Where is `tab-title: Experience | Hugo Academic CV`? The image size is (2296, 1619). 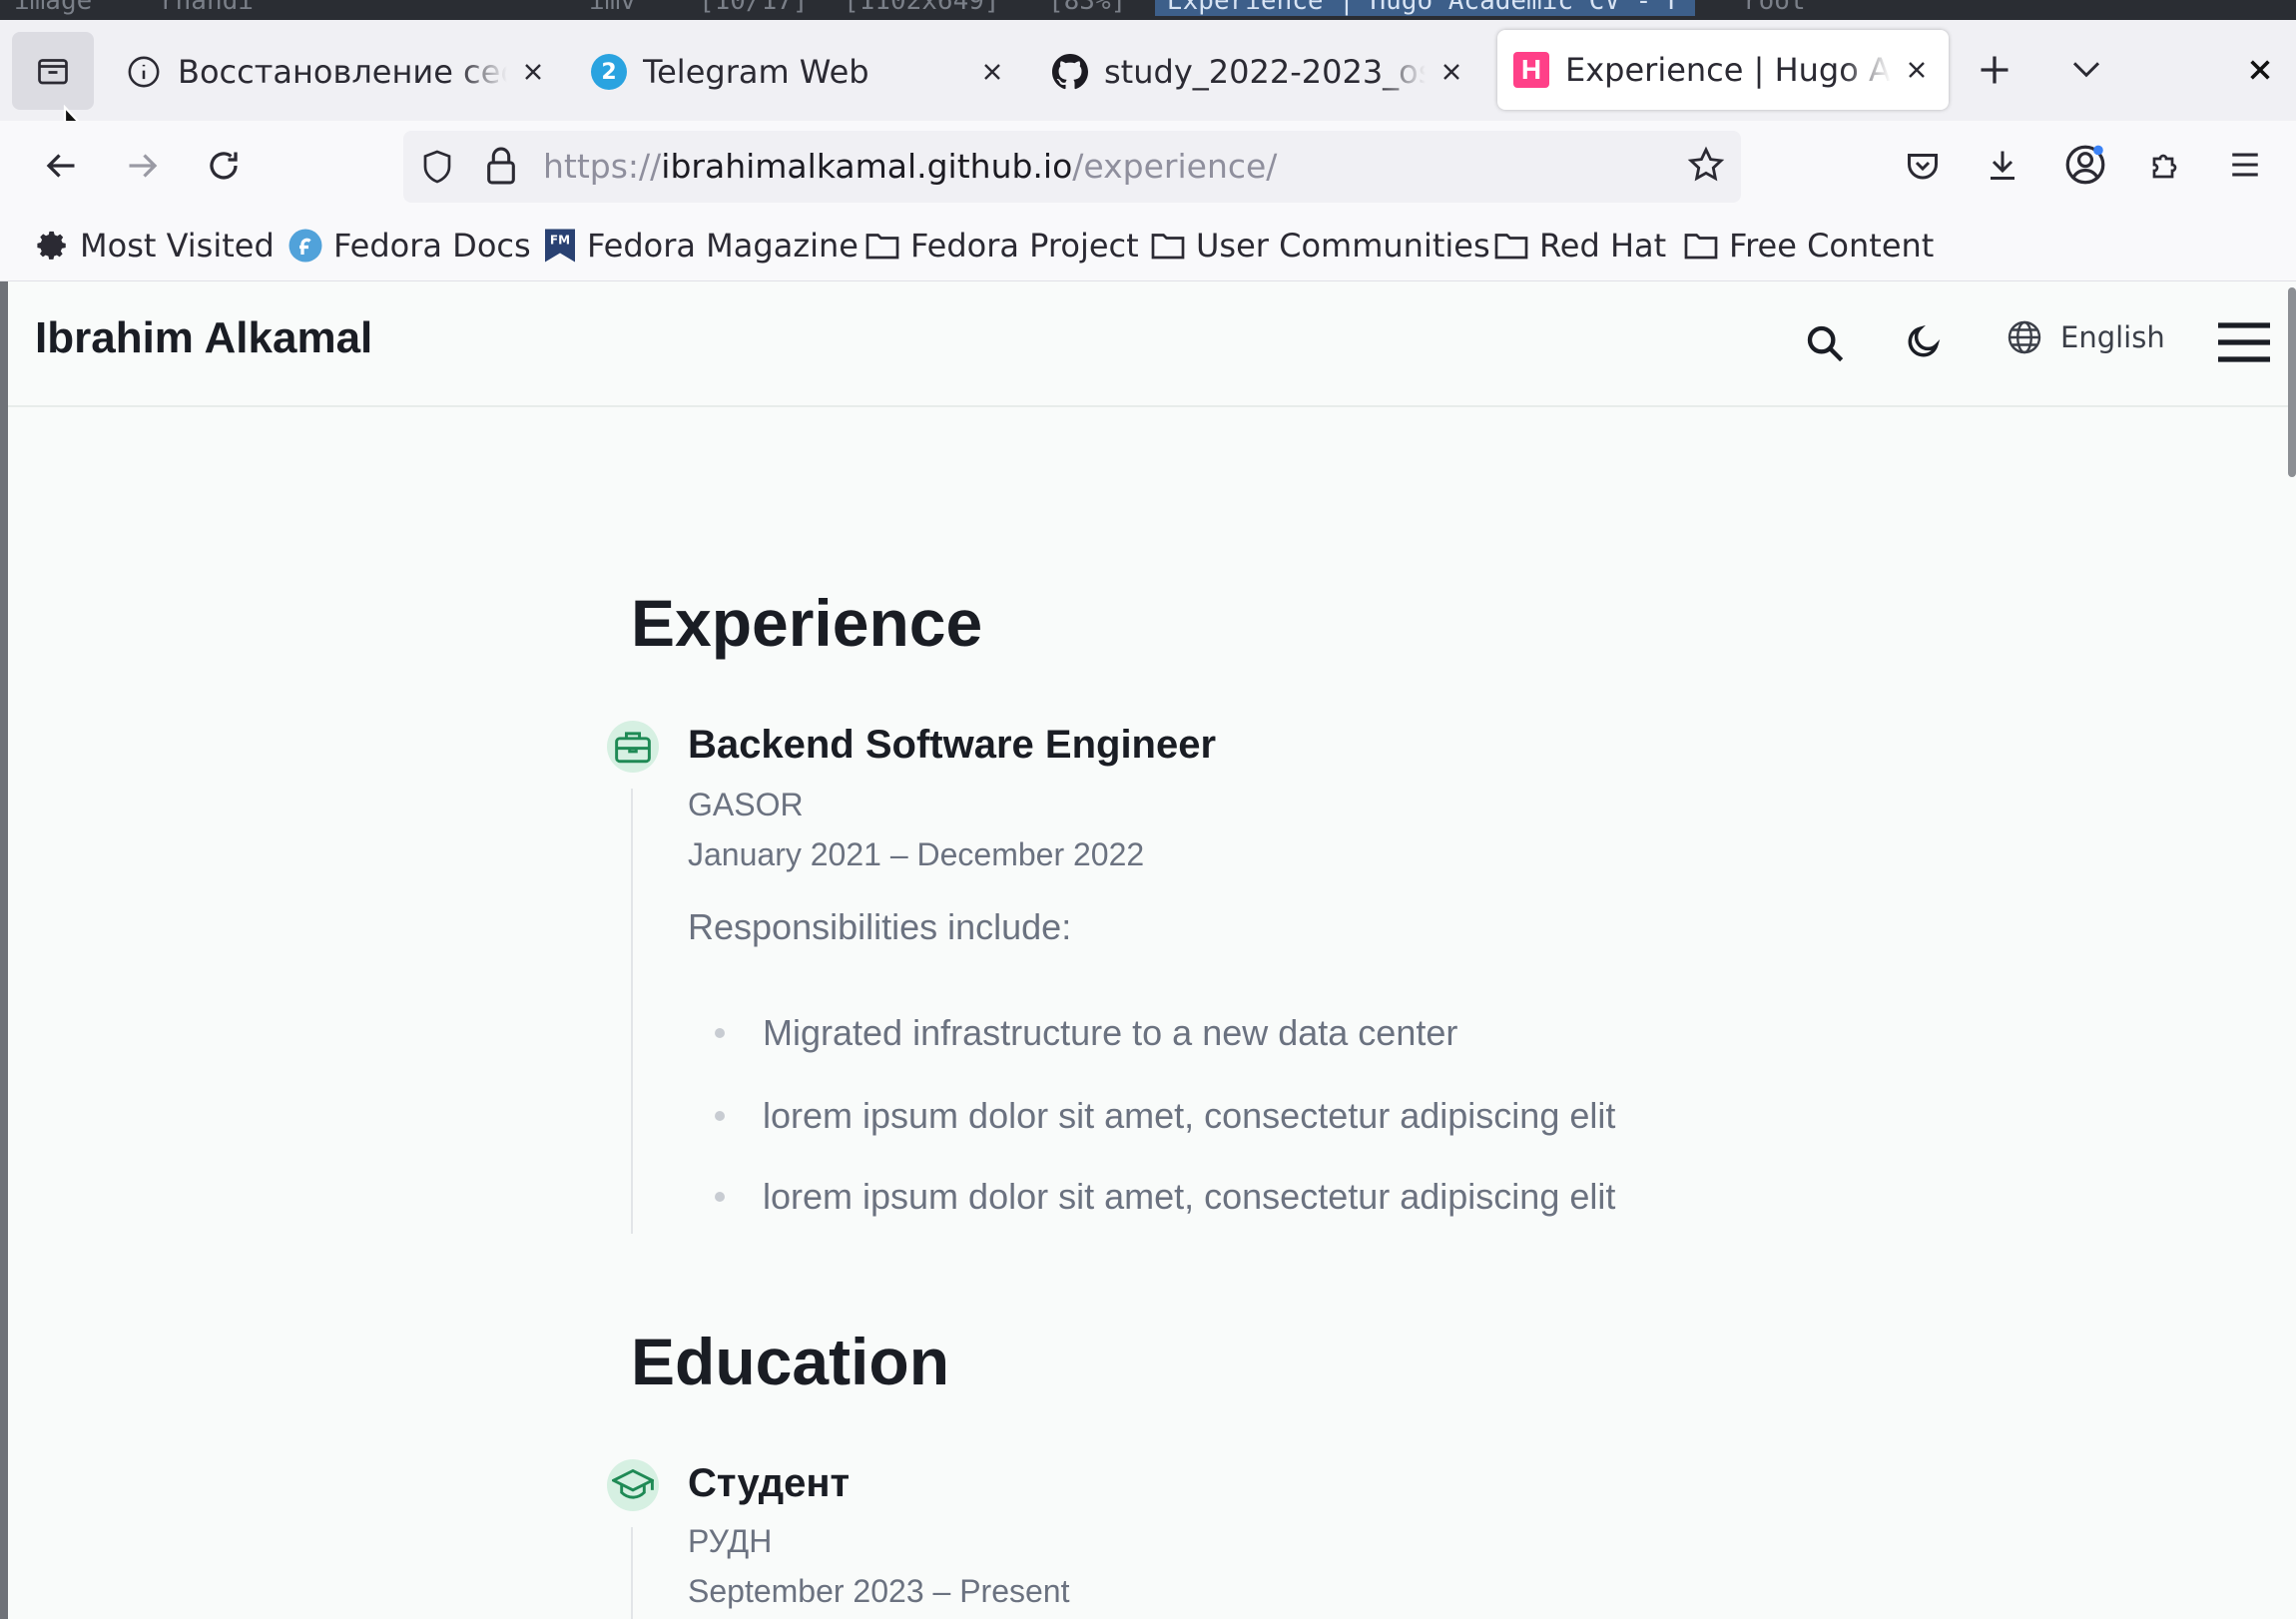 tab-title: Experience | Hugo Academic CV is located at coordinates (1728, 70).